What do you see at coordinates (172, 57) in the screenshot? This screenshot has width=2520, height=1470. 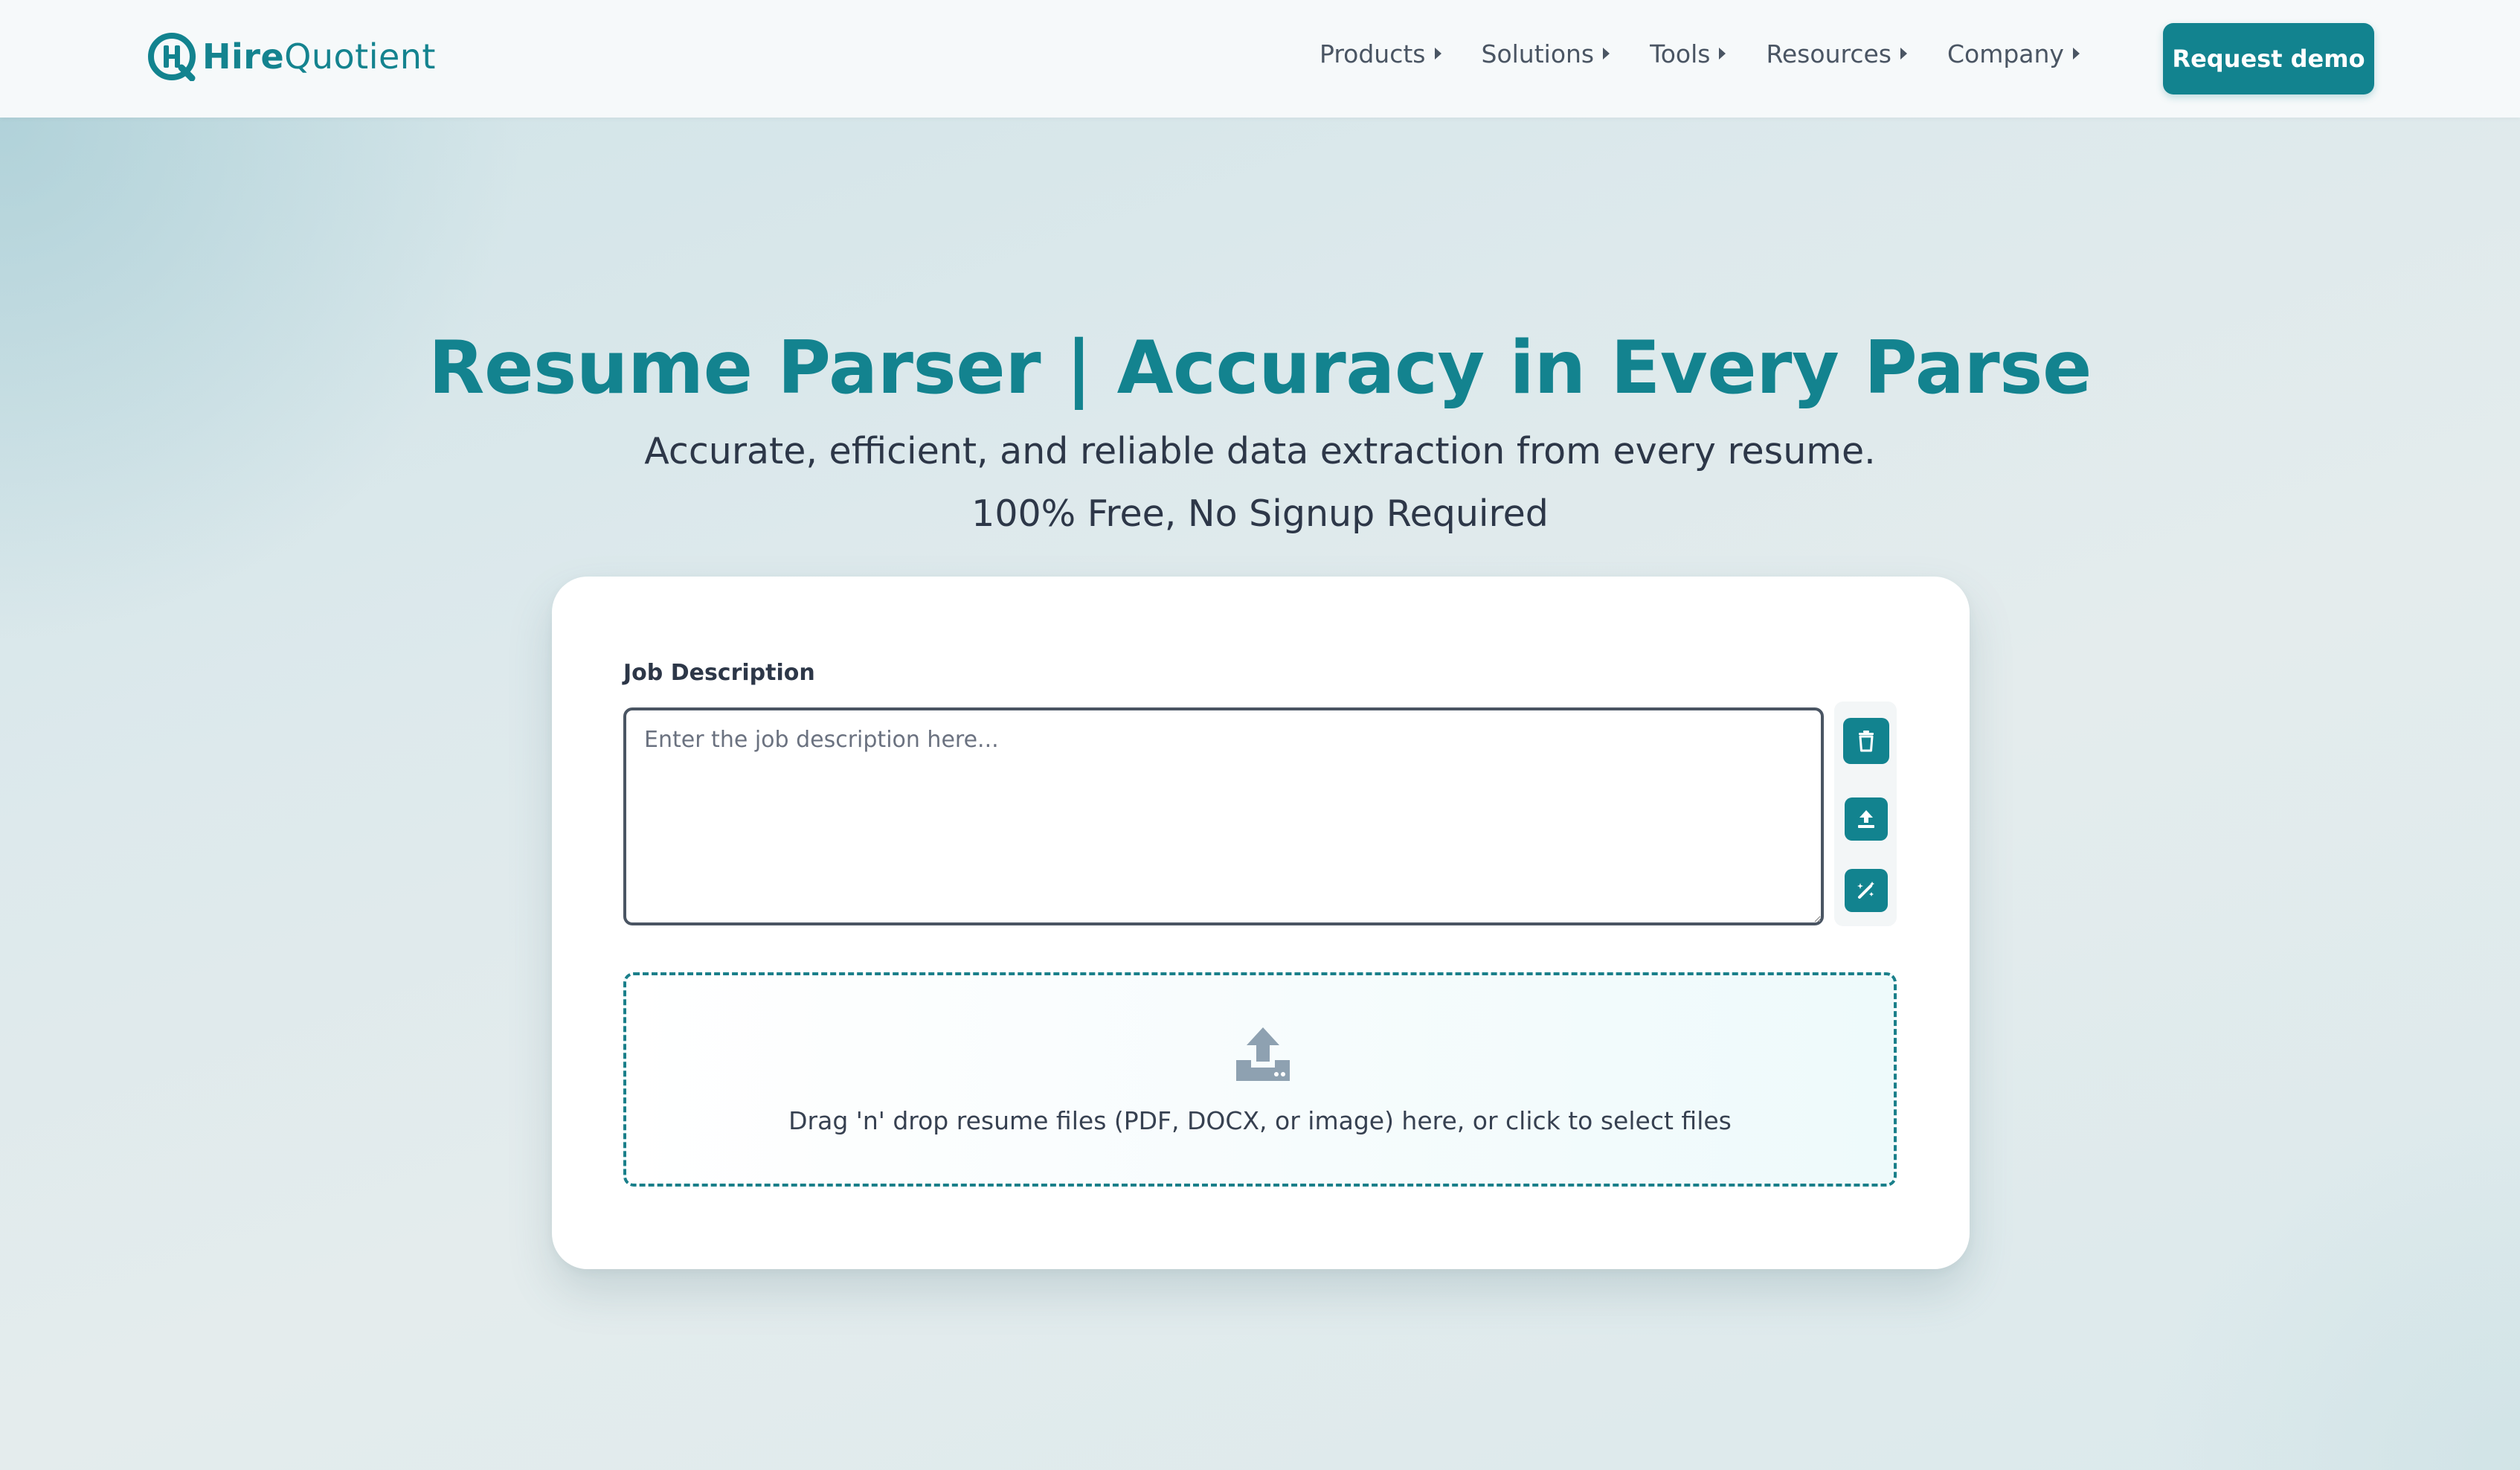 I see `hq-logo-icon` at bounding box center [172, 57].